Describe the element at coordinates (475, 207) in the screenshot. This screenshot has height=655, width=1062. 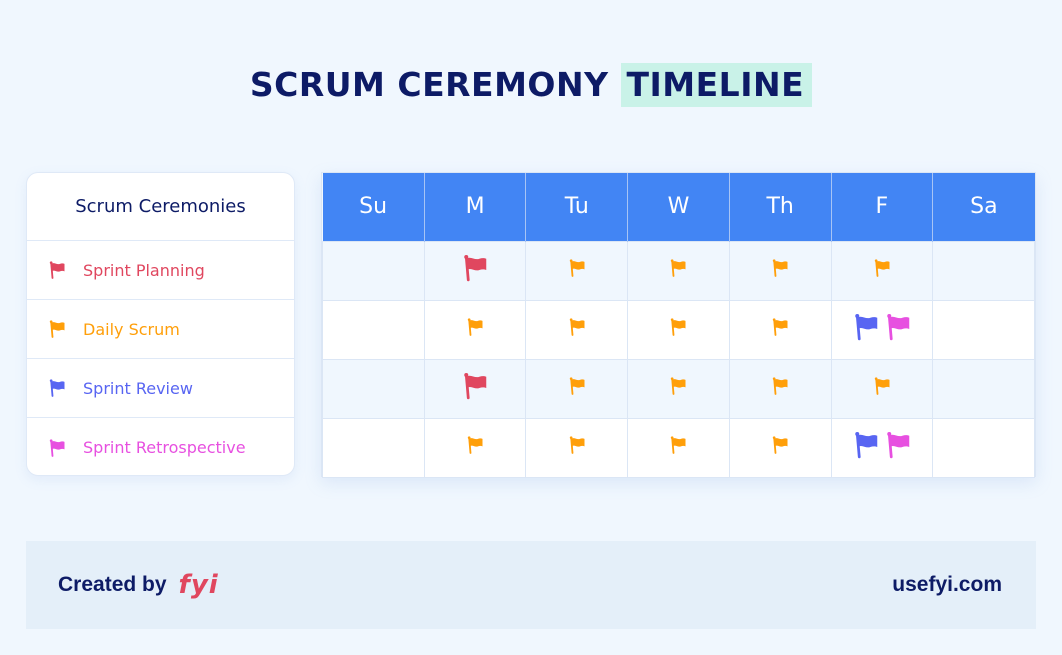
I see `day-header-m: M` at that location.